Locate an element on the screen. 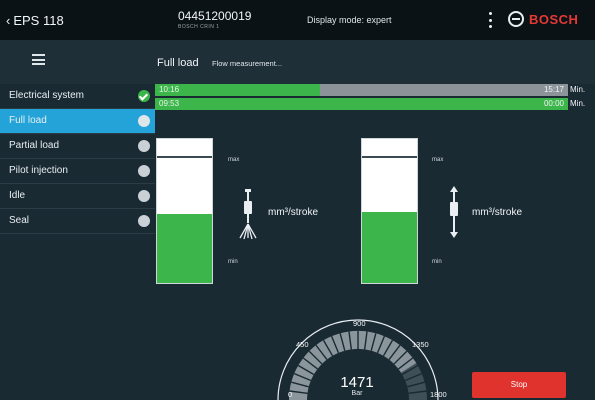 The height and width of the screenshot is (400, 595). more-menu-icon is located at coordinates (490, 20).